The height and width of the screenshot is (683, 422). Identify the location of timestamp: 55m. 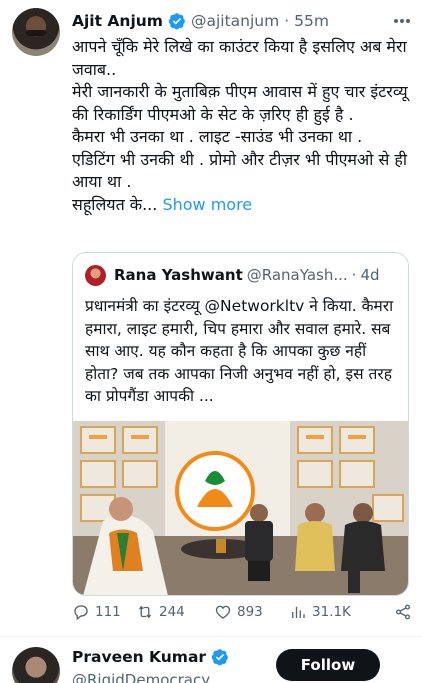
(311, 21).